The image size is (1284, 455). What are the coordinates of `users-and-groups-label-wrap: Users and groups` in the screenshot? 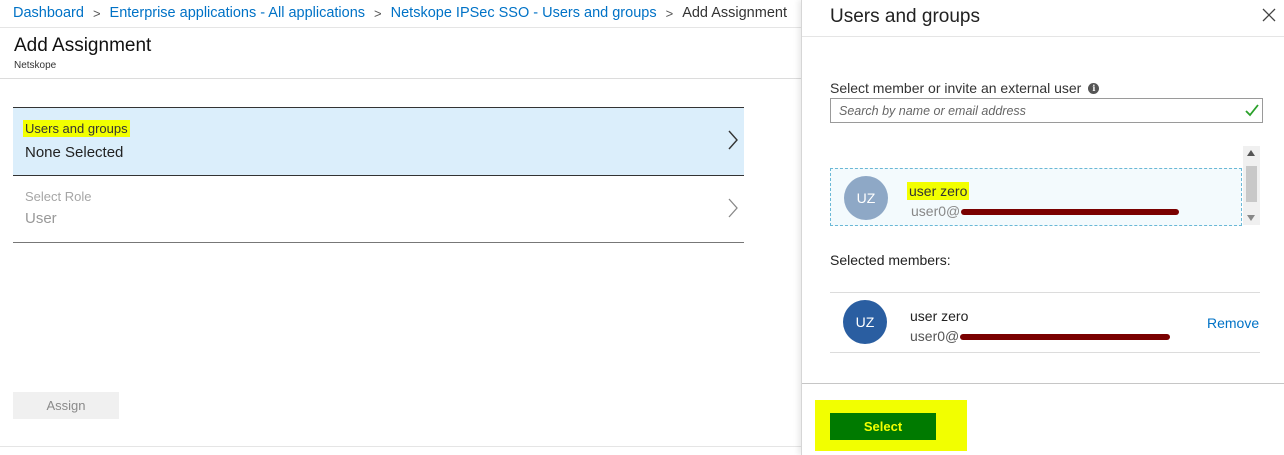 It's located at (76, 128).